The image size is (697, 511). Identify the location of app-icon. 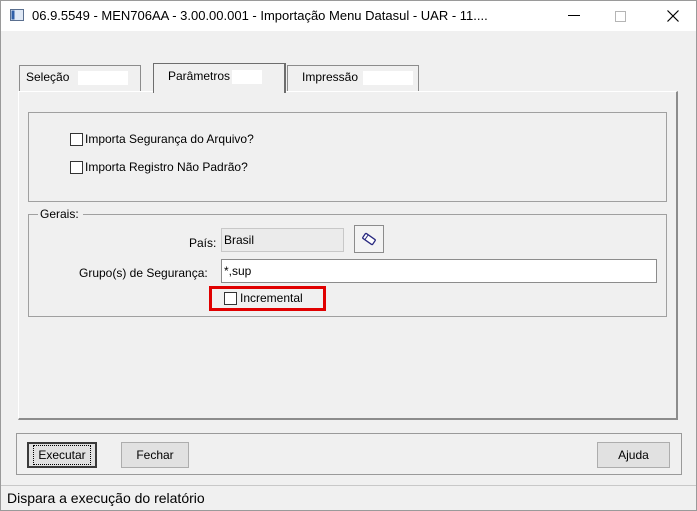
(17, 15).